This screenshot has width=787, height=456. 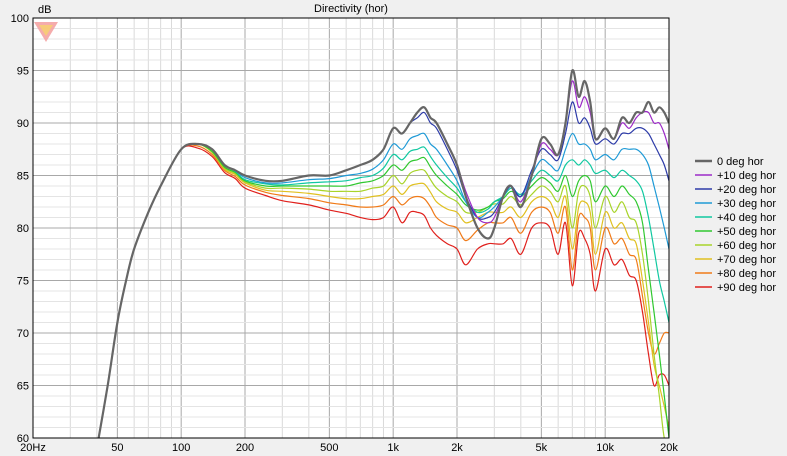 What do you see at coordinates (23, 229) in the screenshot?
I see `y-tick-label: 80` at bounding box center [23, 229].